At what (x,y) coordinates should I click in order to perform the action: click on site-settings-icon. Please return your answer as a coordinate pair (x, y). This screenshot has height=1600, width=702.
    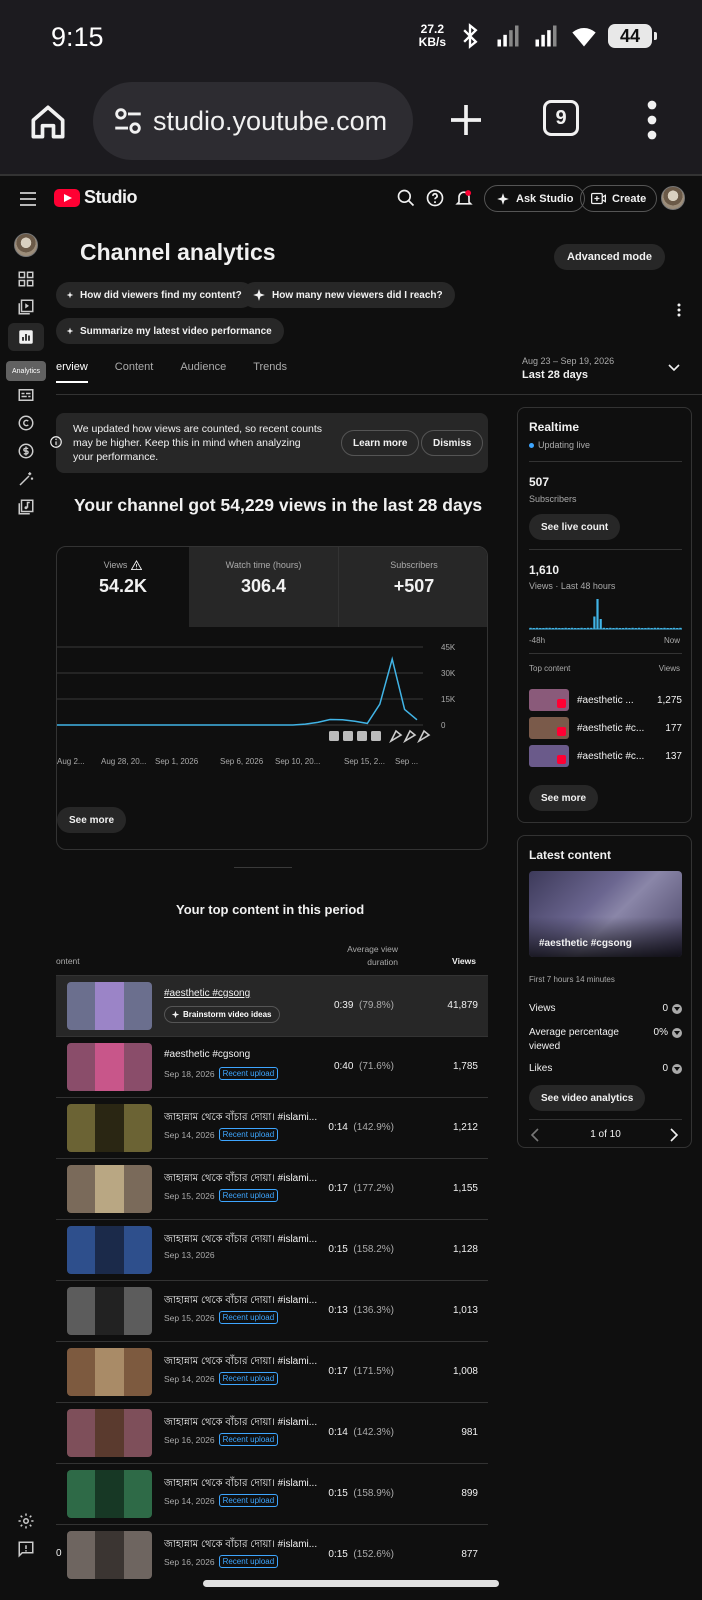
    Looking at the image, I should click on (128, 121).